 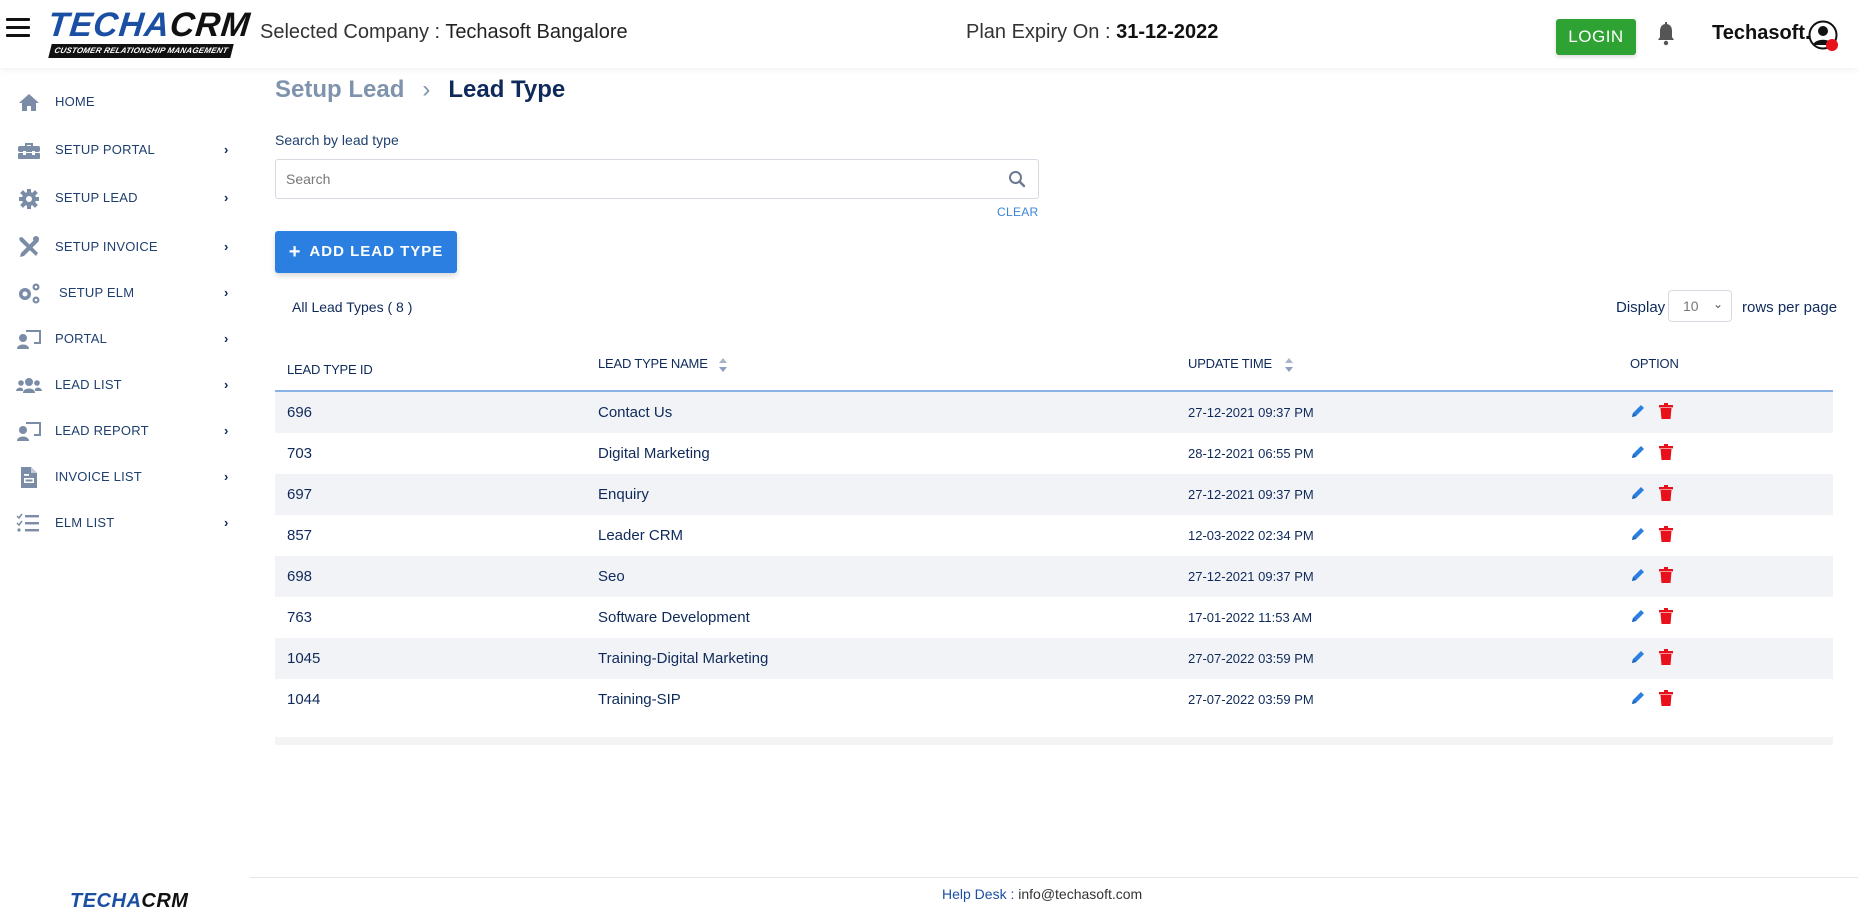 What do you see at coordinates (1054, 699) in the screenshot?
I see `table-row: 1044 Training-SIP 27-07-2022 03:59 PM` at bounding box center [1054, 699].